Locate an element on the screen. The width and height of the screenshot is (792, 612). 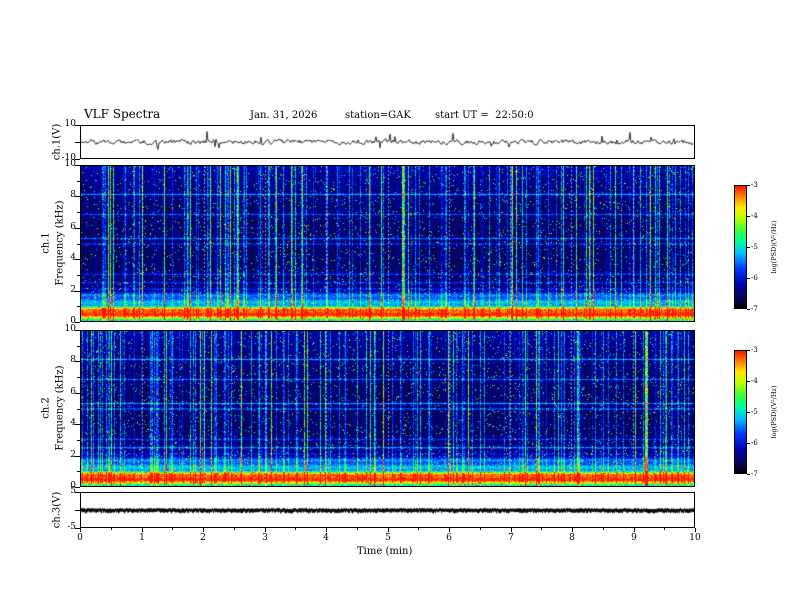
x-tick-label: 4 is located at coordinates (326, 538).